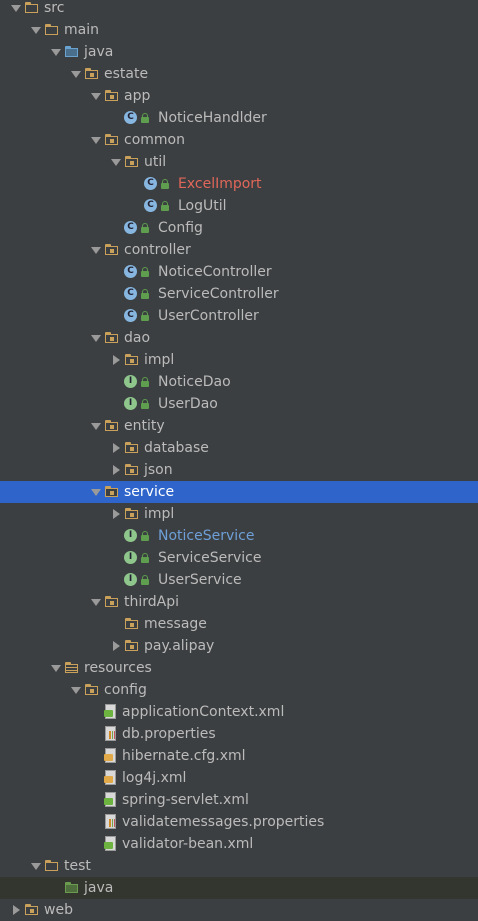 The width and height of the screenshot is (478, 921). I want to click on tree-item-label: common, so click(154, 140).